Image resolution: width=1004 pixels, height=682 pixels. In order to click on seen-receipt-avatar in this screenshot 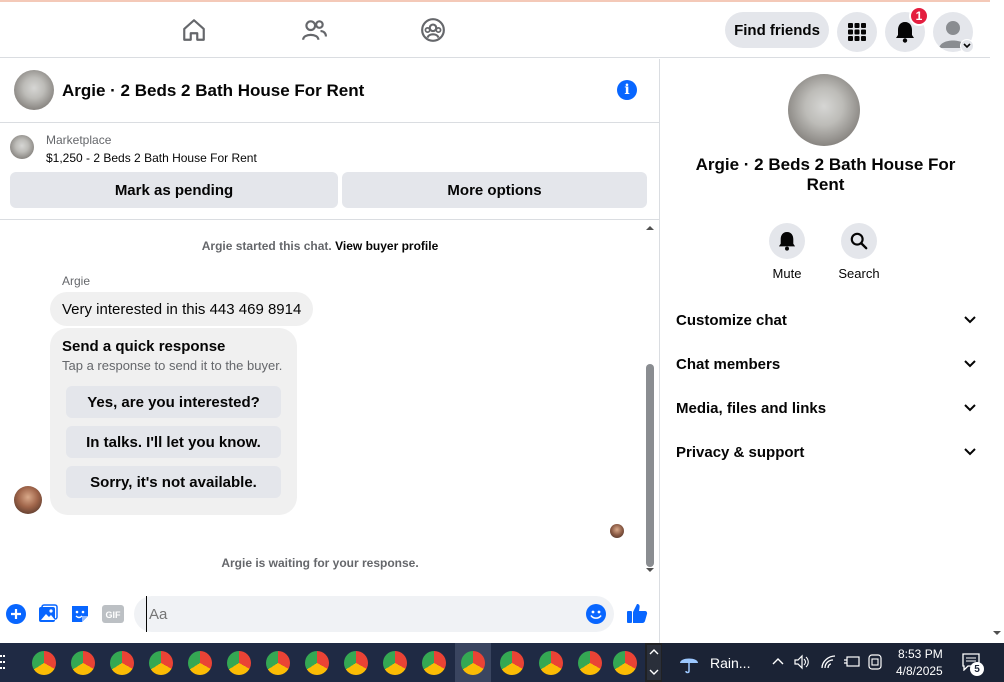, I will do `click(617, 531)`.